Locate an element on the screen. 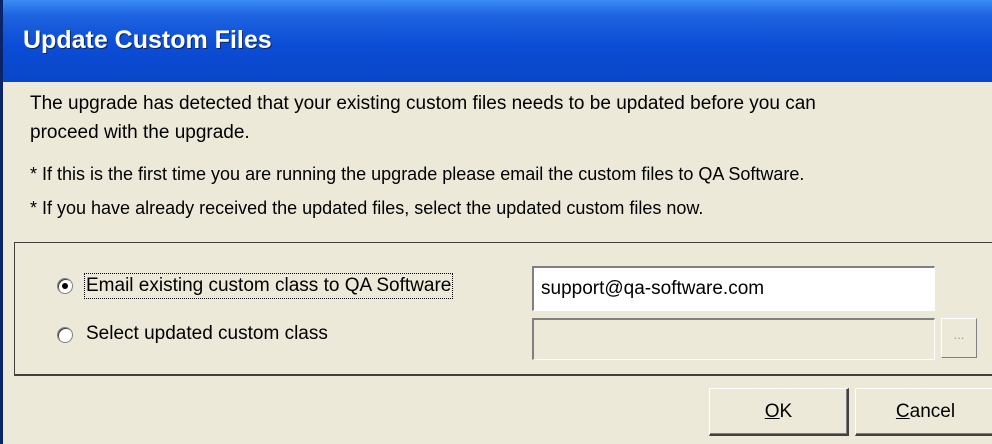 The height and width of the screenshot is (444, 992). radio-selected-dot is located at coordinates (65, 286).